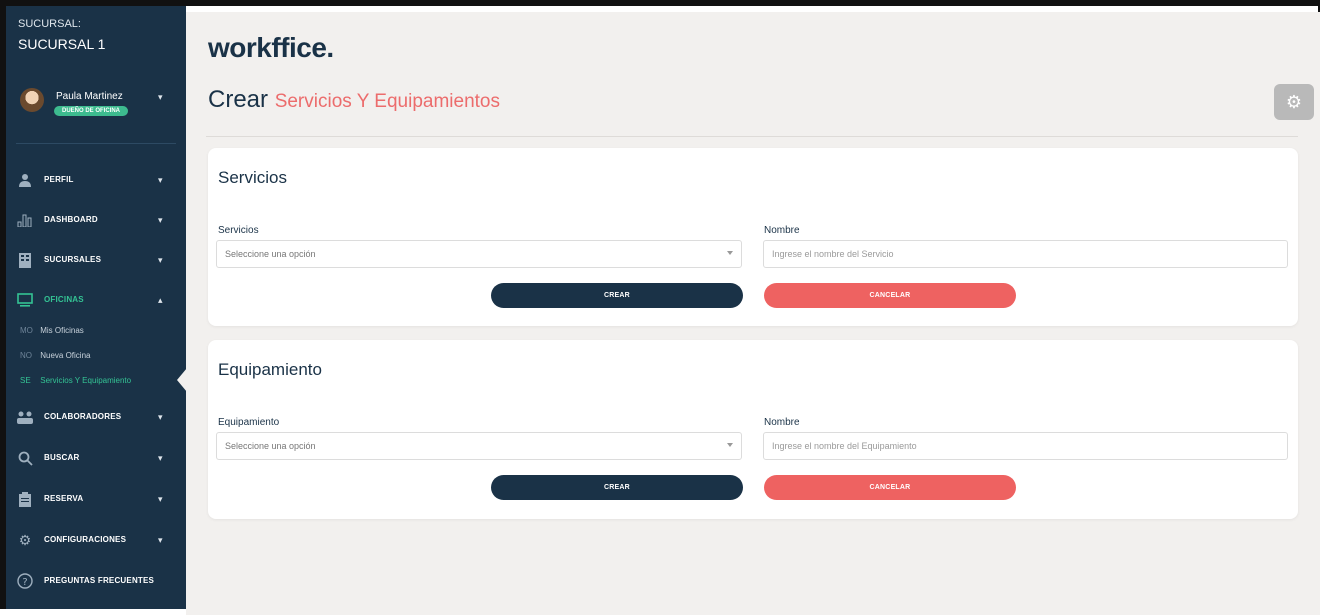 This screenshot has height=615, width=1320. I want to click on sidebar-item-dashboard: DASHBOARD ▾, so click(96, 221).